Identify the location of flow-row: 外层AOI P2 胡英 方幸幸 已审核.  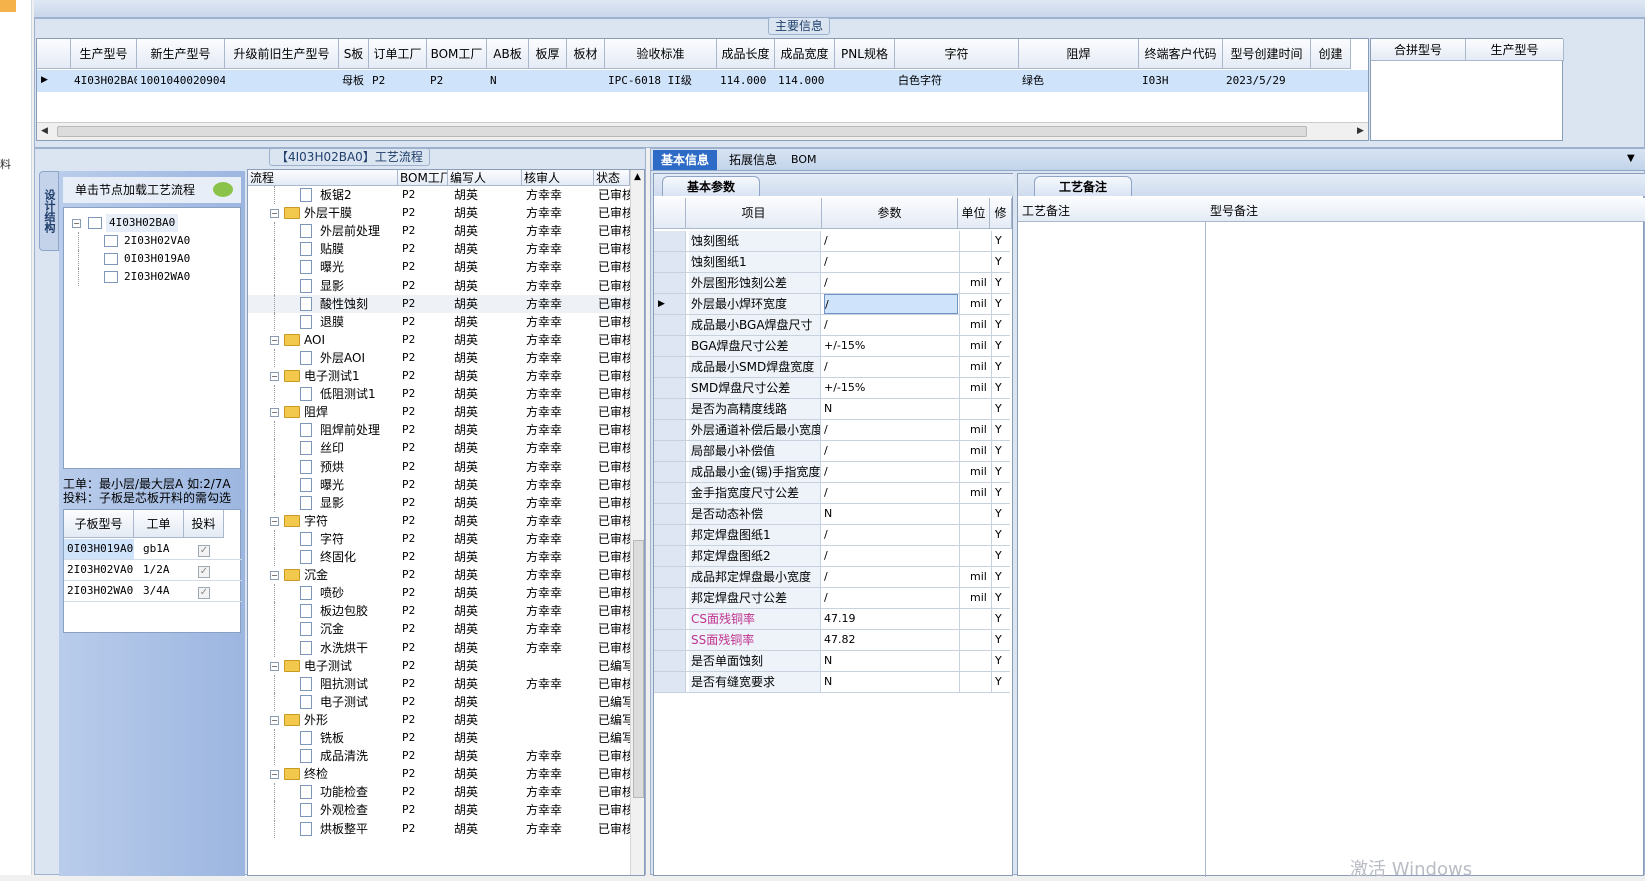
(445, 357).